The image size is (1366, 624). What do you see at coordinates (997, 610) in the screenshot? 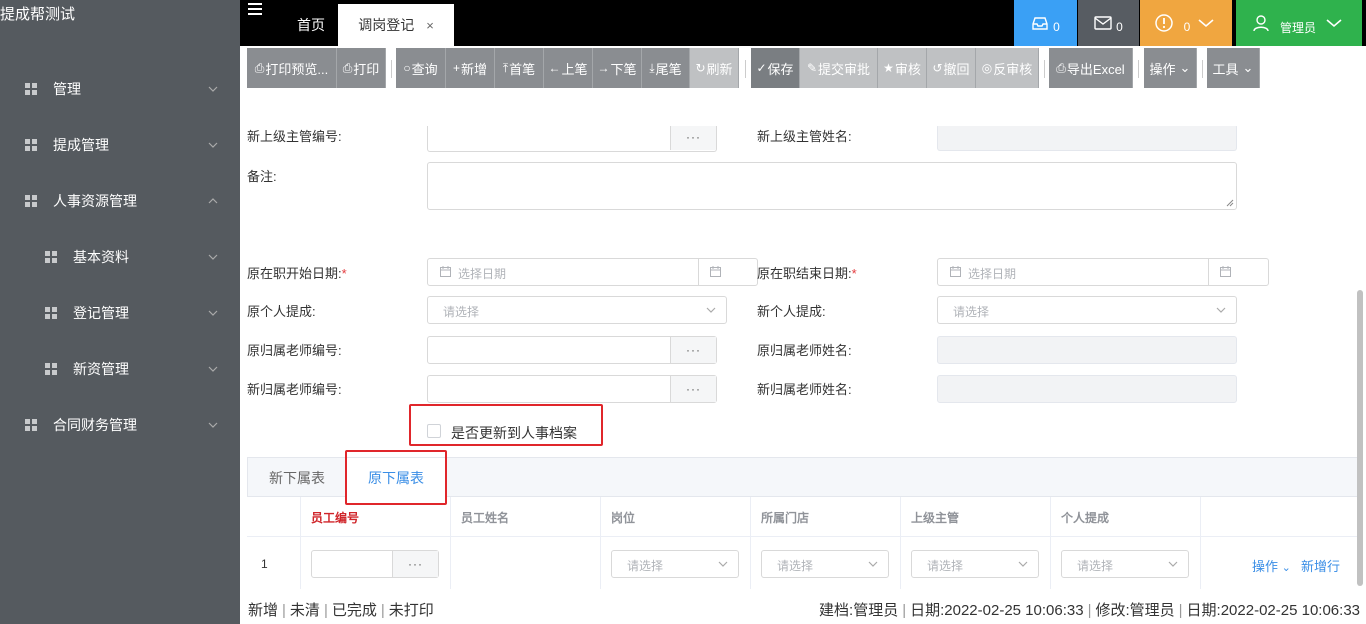
I see `created-date: 日期:2022-02-25 10:06:33` at bounding box center [997, 610].